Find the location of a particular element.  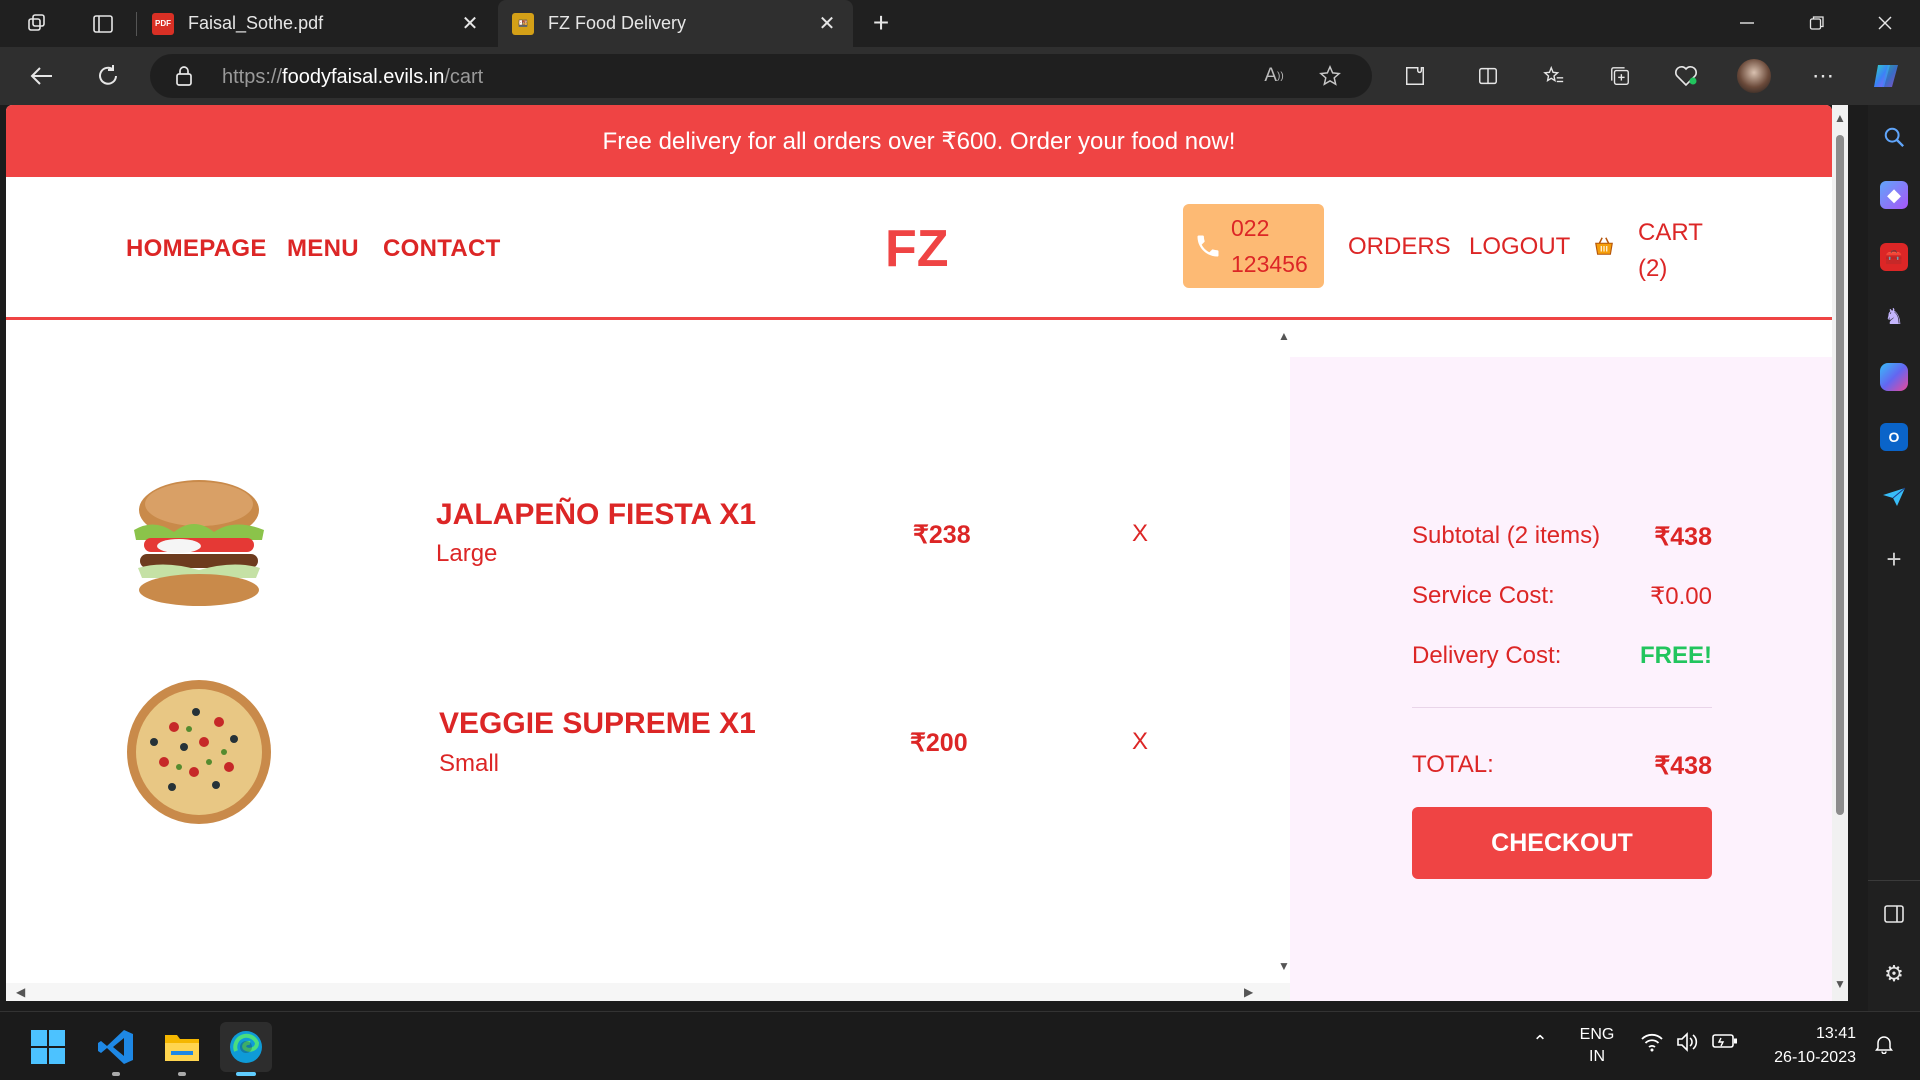

more-options-icon: ⋯ is located at coordinates (1823, 76).